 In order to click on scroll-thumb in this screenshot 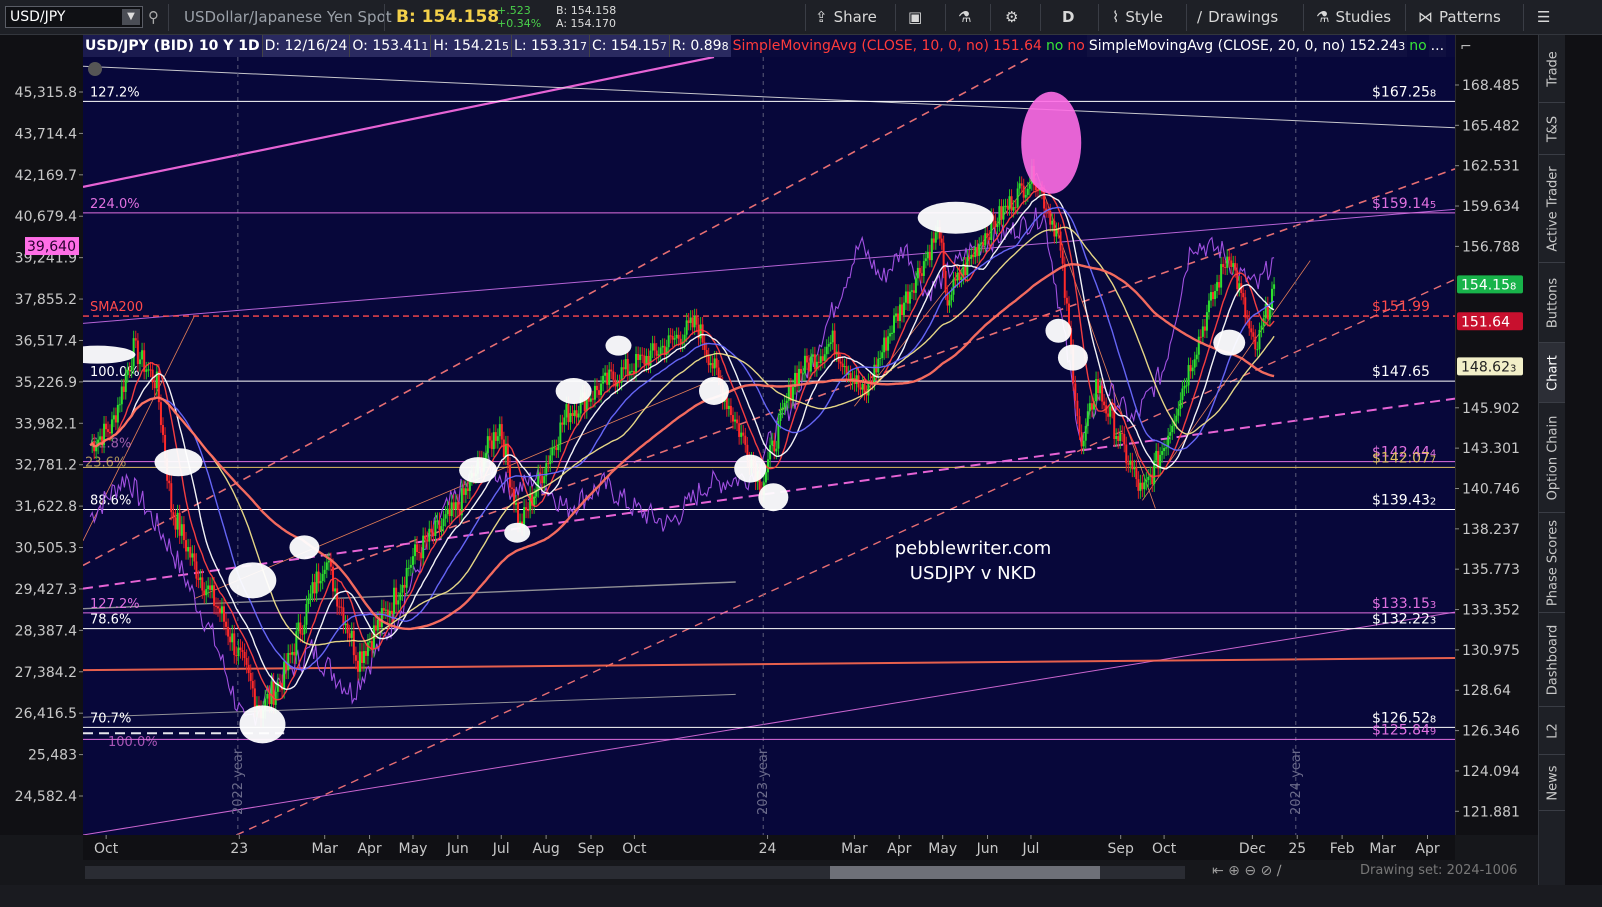, I will do `click(965, 872)`.